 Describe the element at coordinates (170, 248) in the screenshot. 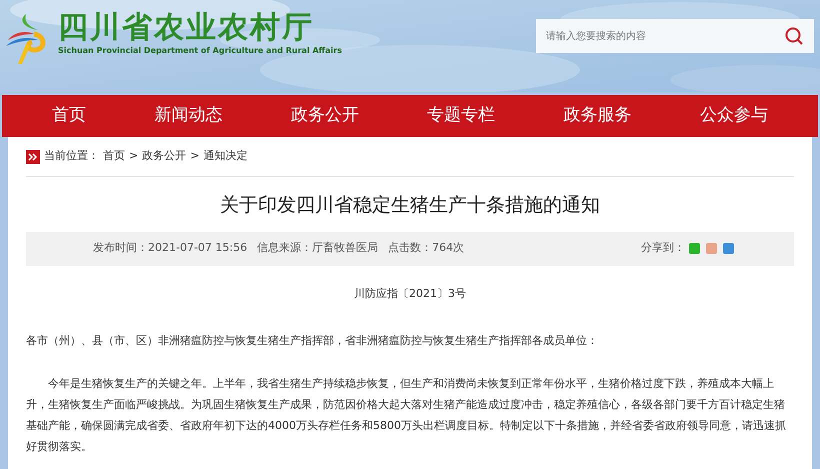

I see `meta-text: 发布时间：2021-07-07 15:56` at that location.